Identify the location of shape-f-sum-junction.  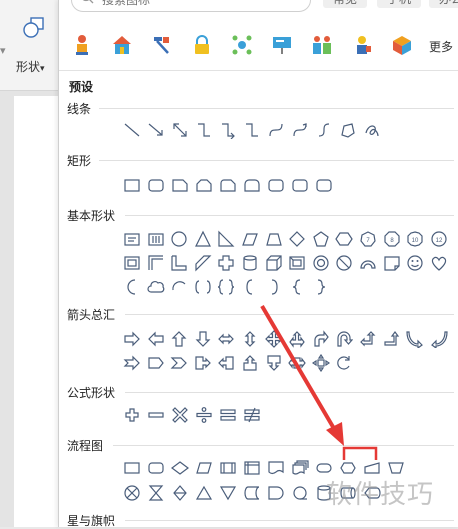
(132, 493).